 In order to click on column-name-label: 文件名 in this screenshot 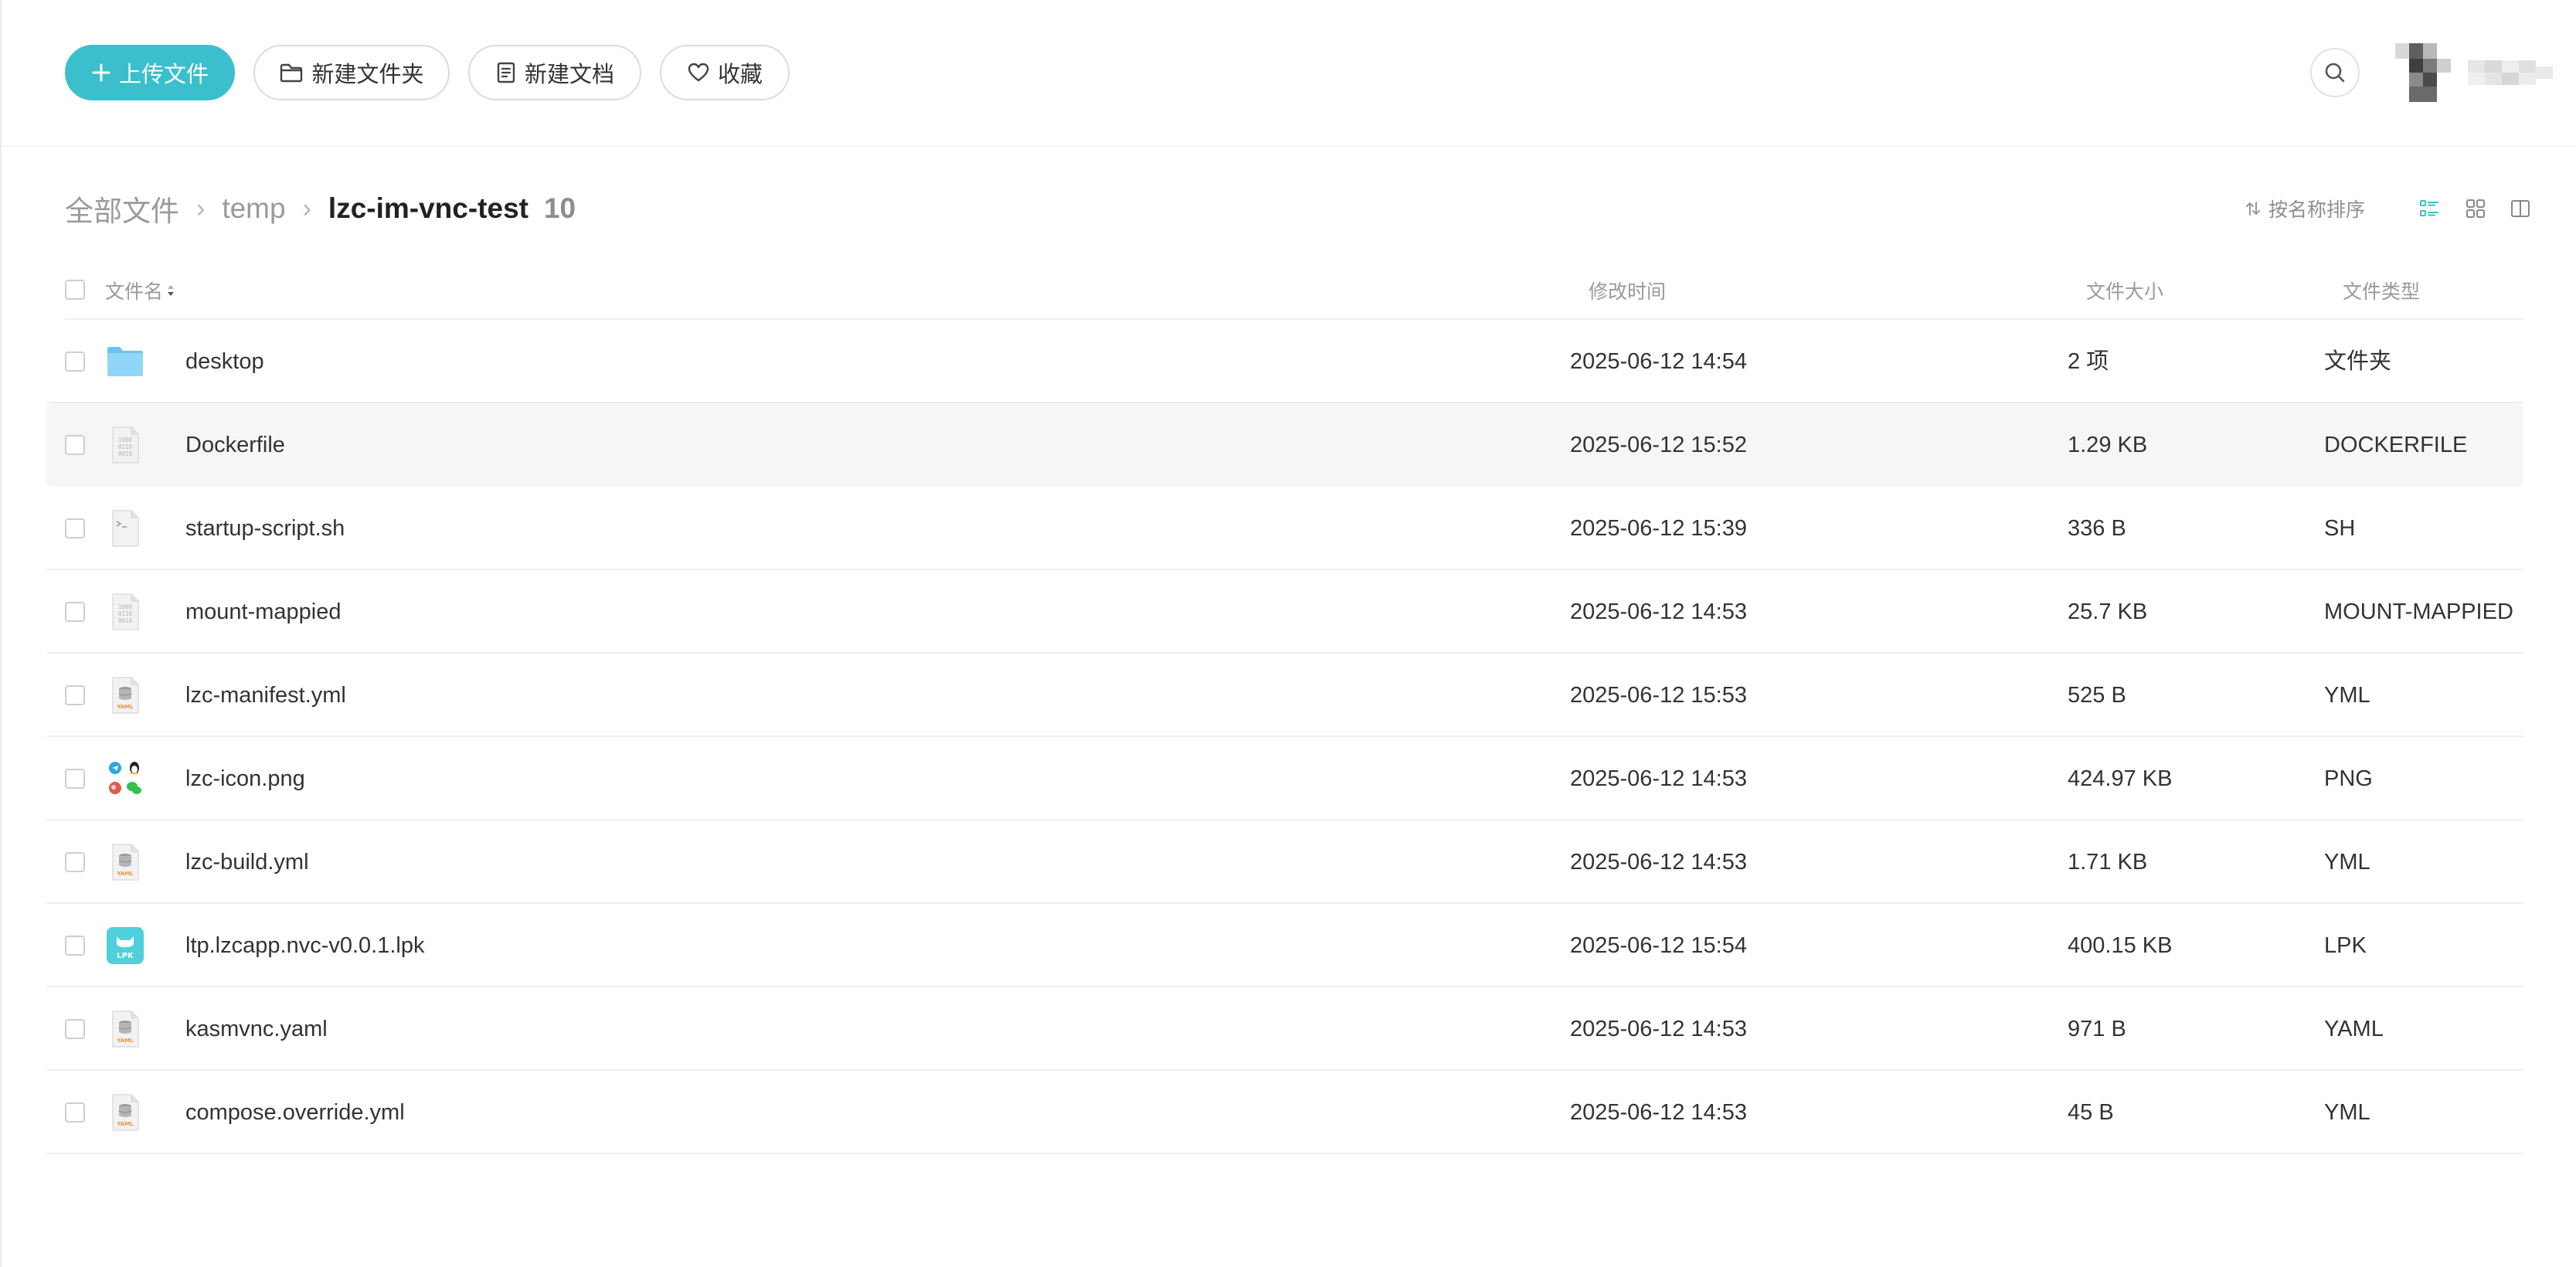, I will do `click(134, 292)`.